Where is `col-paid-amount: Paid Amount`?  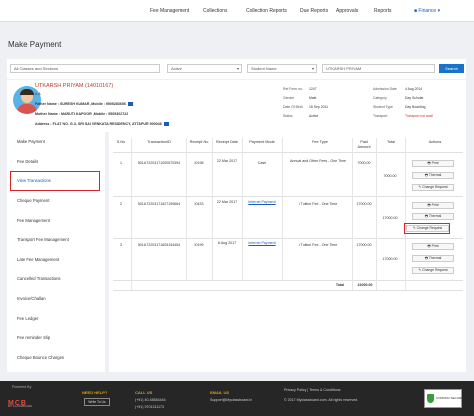
col-paid-amount: Paid Amount is located at coordinates (364, 144).